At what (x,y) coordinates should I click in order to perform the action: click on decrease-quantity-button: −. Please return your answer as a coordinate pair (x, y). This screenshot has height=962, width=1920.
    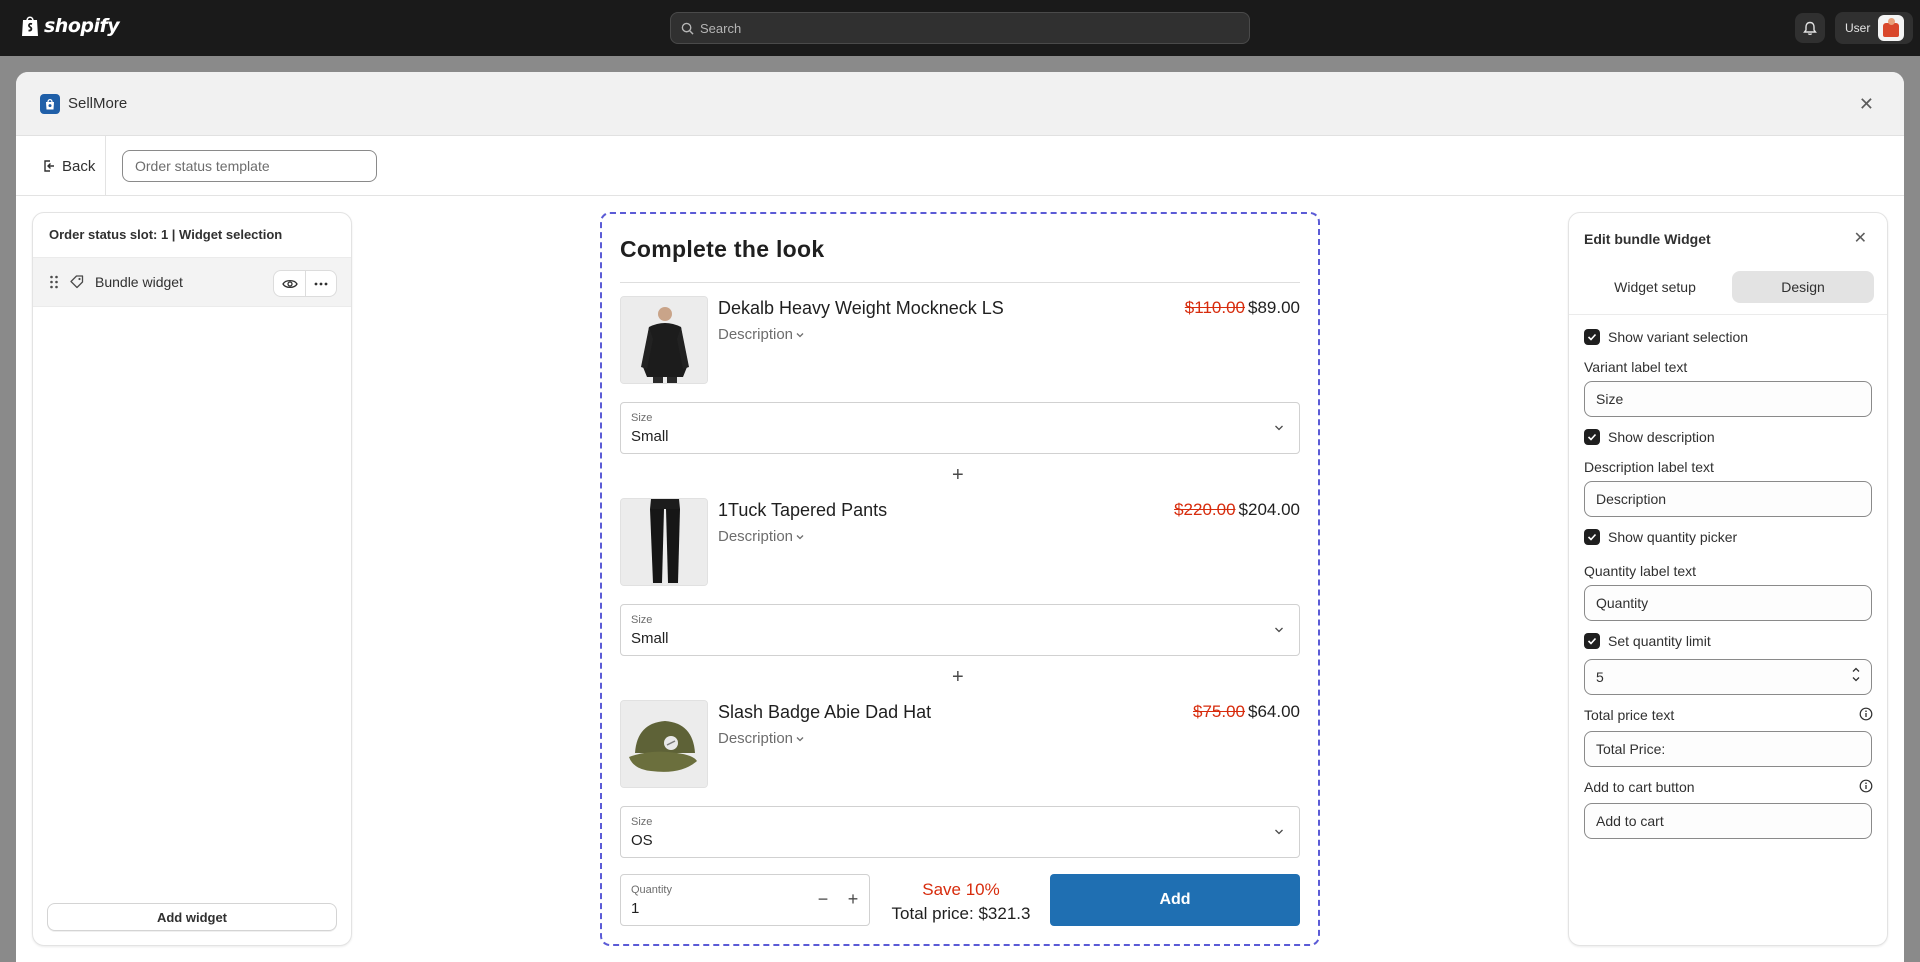
    Looking at the image, I should click on (823, 899).